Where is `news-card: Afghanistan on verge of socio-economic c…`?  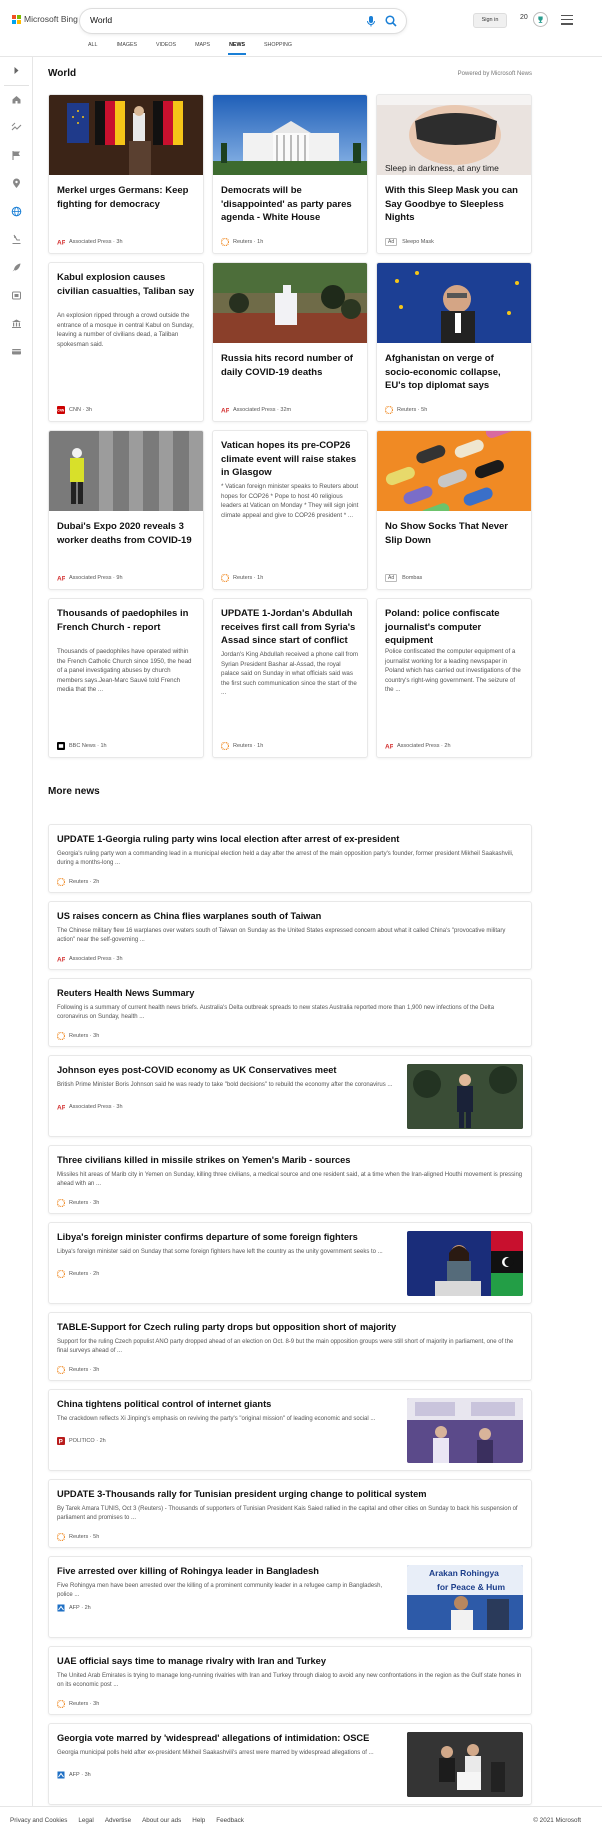 news-card: Afghanistan on verge of socio-economic c… is located at coordinates (454, 342).